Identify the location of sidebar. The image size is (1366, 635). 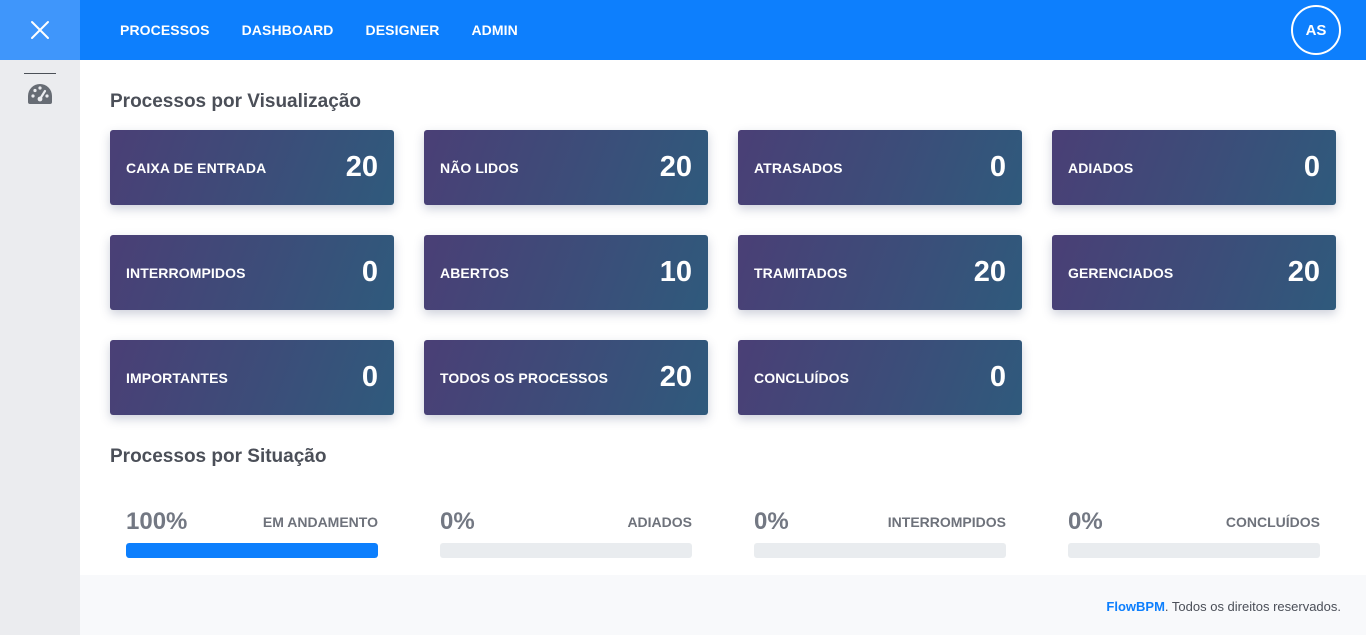
(40, 347).